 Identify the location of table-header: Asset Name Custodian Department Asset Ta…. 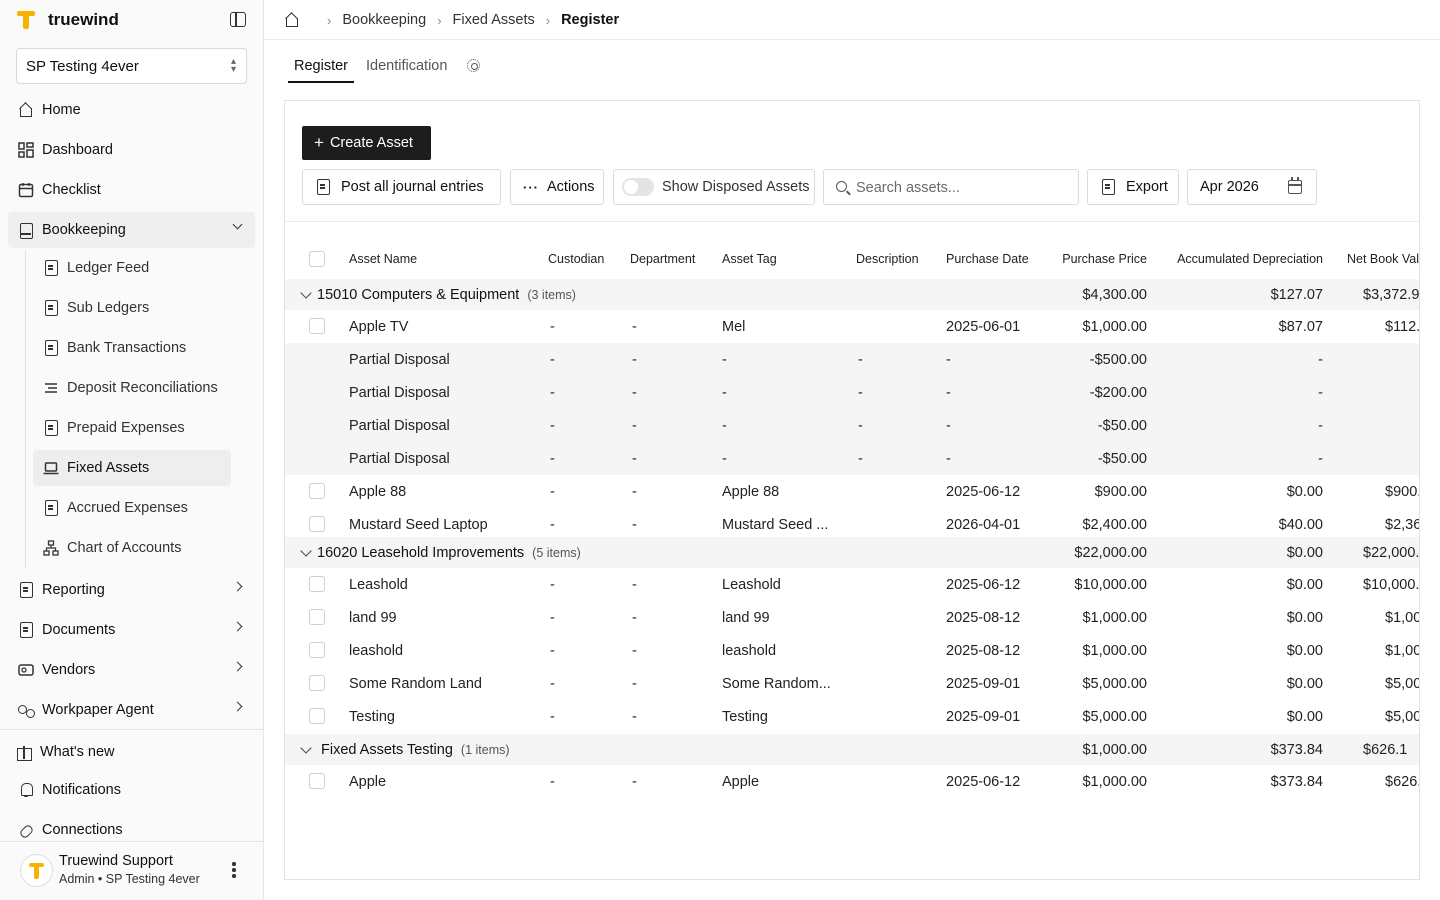
(852, 259).